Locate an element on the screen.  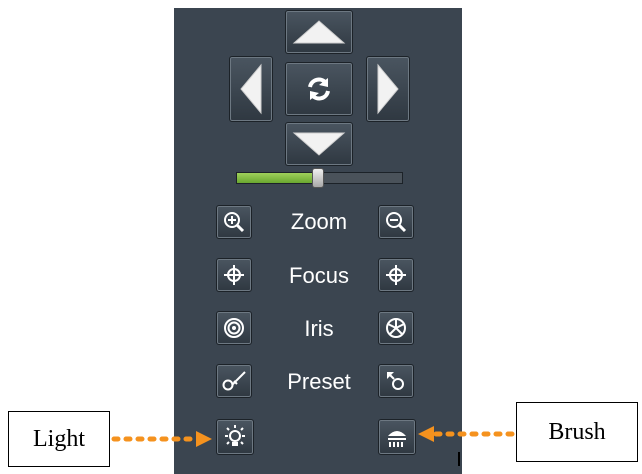
light-icon is located at coordinates (235, 435).